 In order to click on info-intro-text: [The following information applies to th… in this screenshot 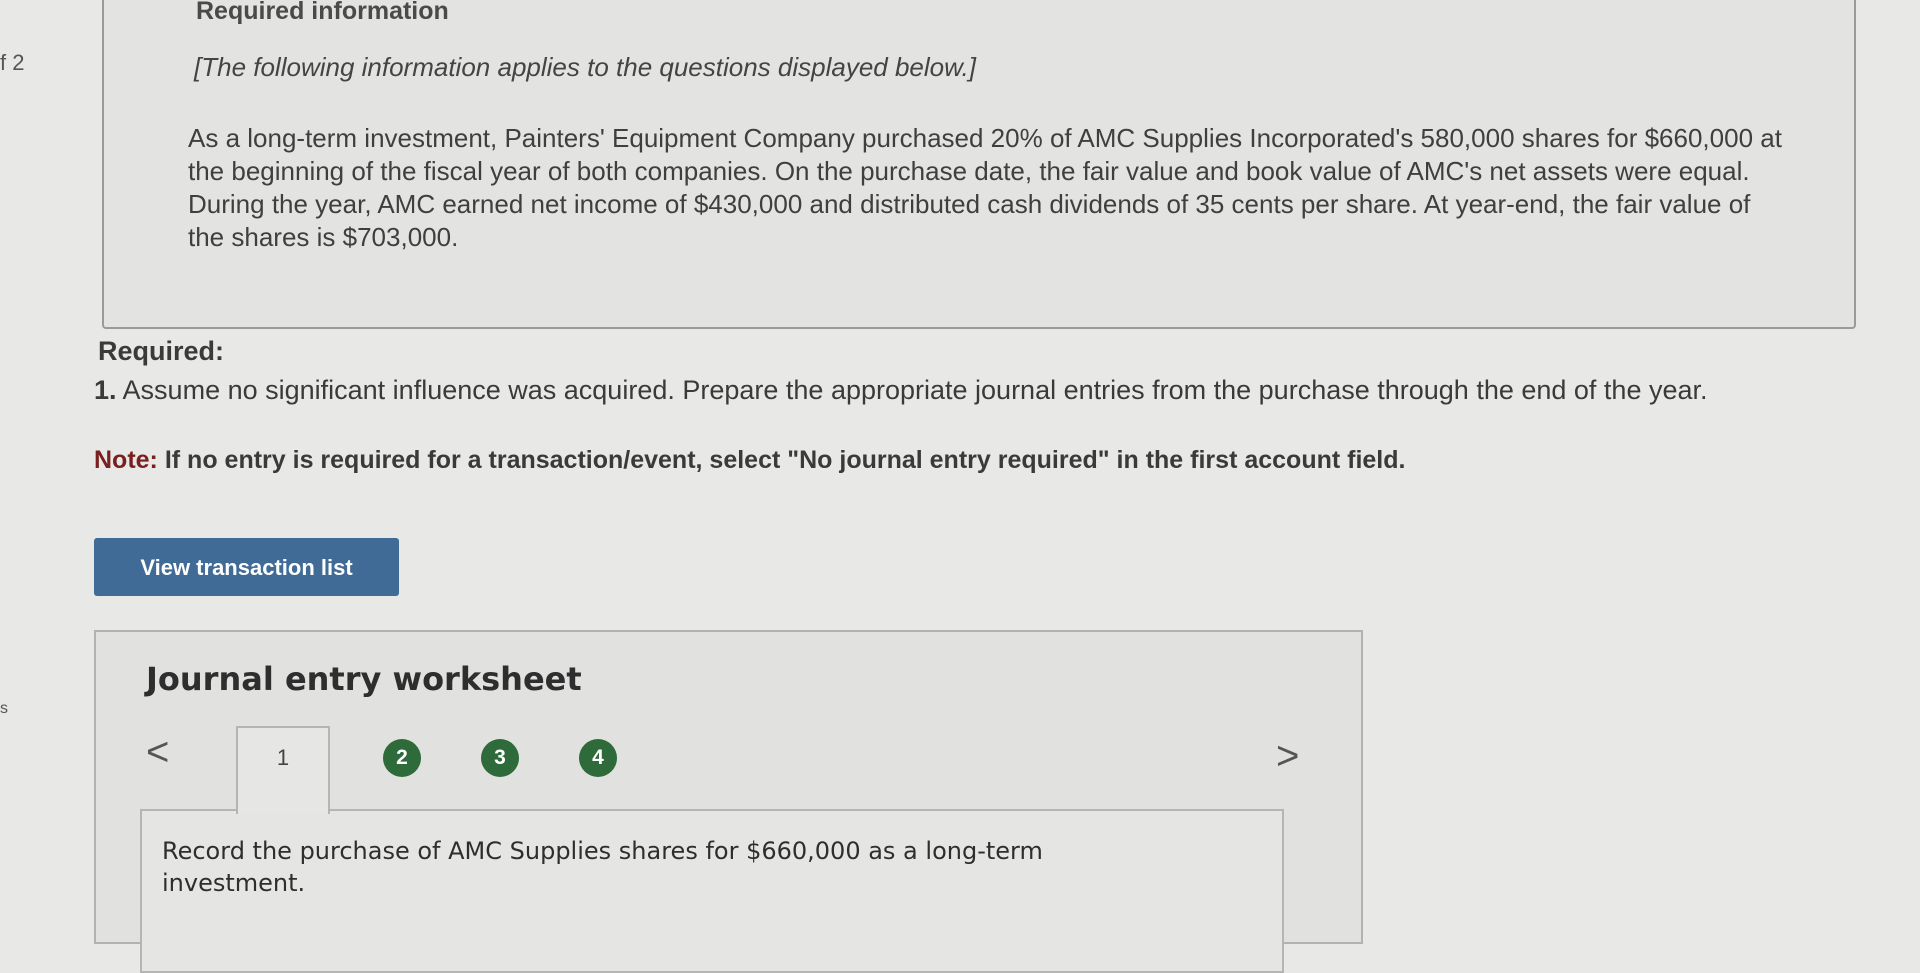, I will do `click(585, 67)`.